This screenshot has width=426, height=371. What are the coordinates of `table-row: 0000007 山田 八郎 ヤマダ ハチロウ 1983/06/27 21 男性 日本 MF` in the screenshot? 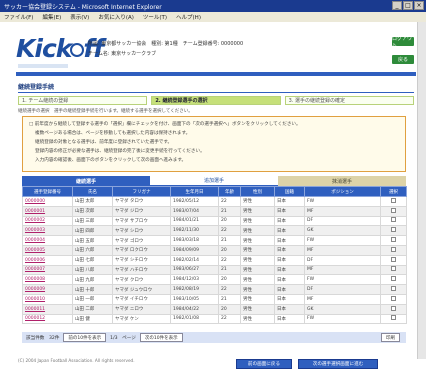 It's located at (214, 270).